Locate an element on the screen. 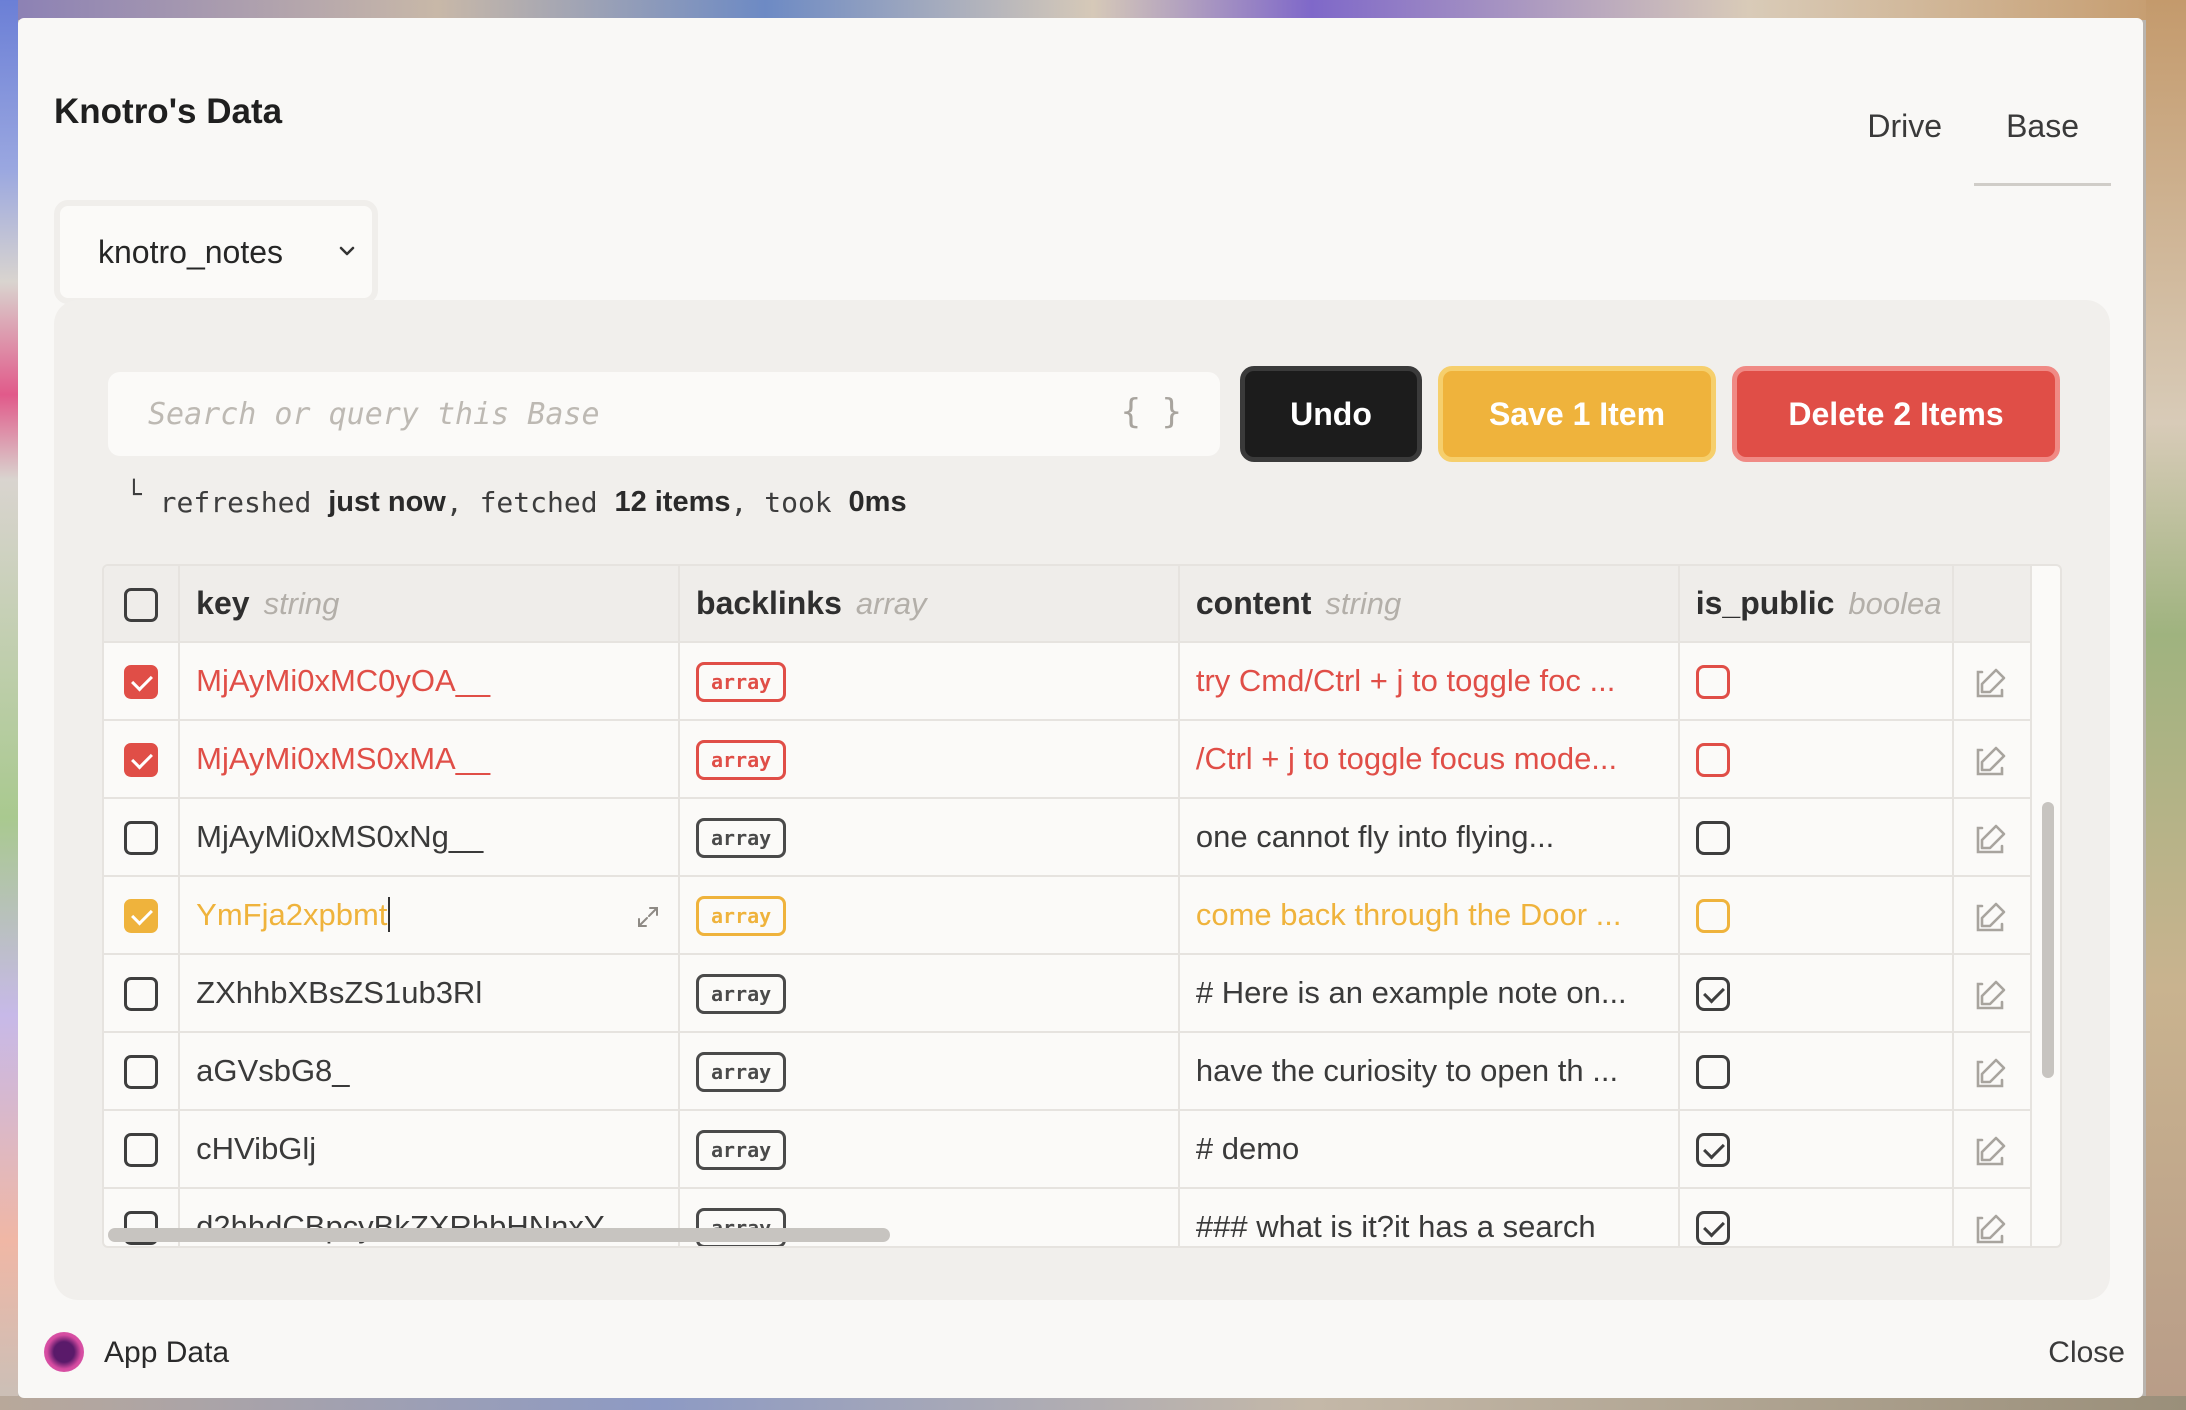 The image size is (2186, 1410). column-header-key: key string is located at coordinates (430, 604).